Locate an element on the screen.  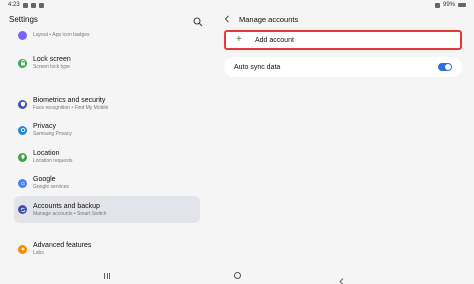
settings-item-subtitle: Layout • App icon badges is located at coordinates (61, 34).